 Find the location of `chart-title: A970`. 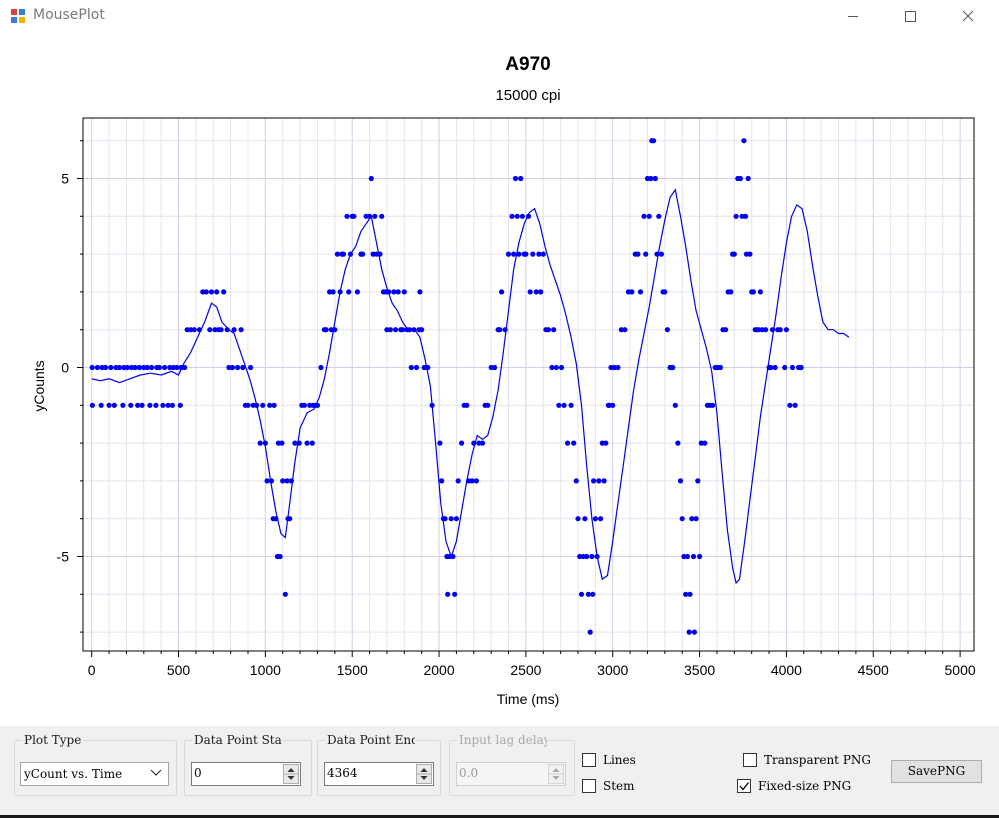

chart-title: A970 is located at coordinates (527, 64).